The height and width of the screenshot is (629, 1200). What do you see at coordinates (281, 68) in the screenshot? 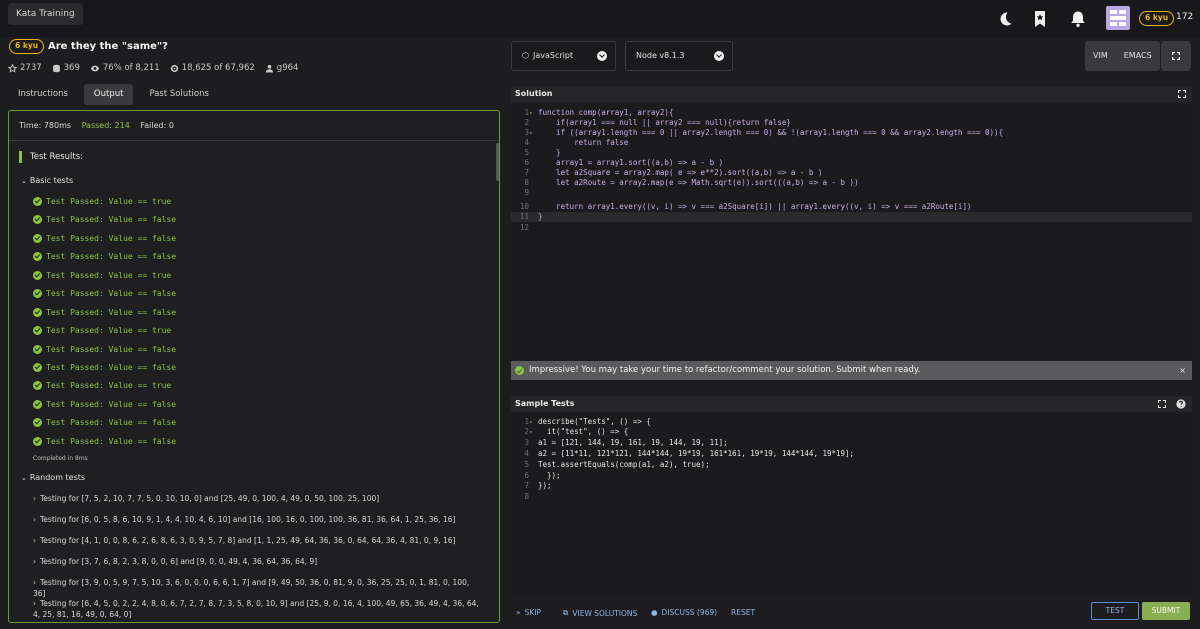
I see `author-stat: g964` at bounding box center [281, 68].